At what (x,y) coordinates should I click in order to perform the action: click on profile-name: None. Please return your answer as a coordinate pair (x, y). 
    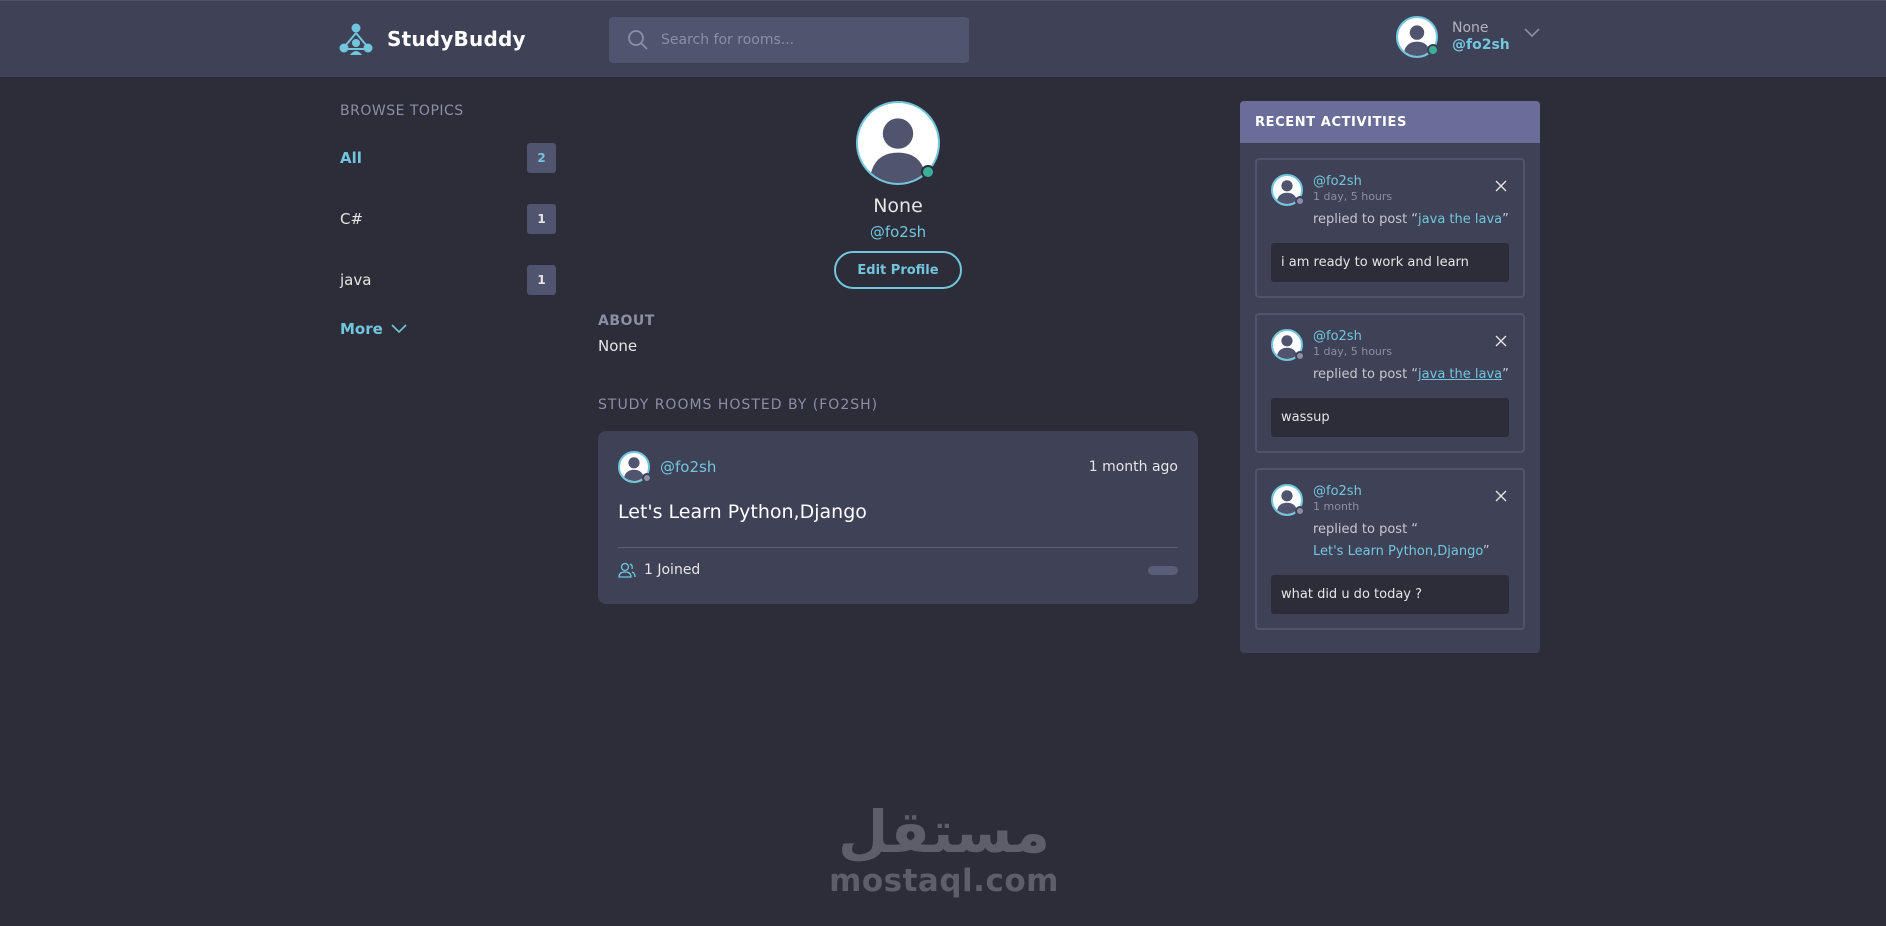
    Looking at the image, I should click on (898, 206).